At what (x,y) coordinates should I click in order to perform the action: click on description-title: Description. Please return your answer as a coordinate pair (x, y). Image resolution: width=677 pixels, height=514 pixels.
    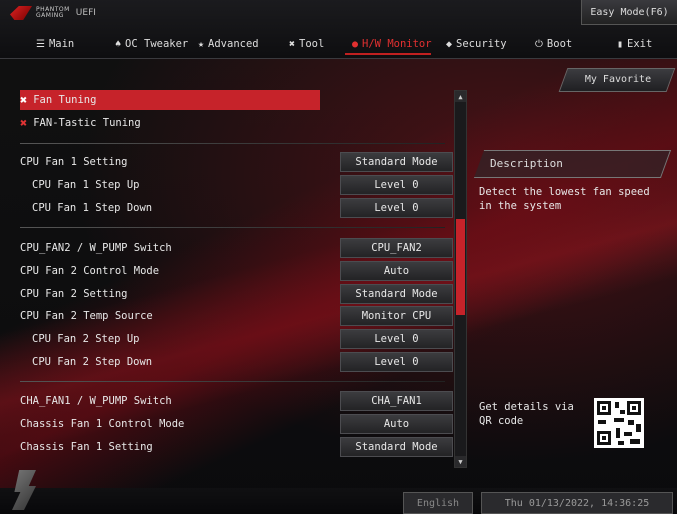
    Looking at the image, I should click on (526, 163).